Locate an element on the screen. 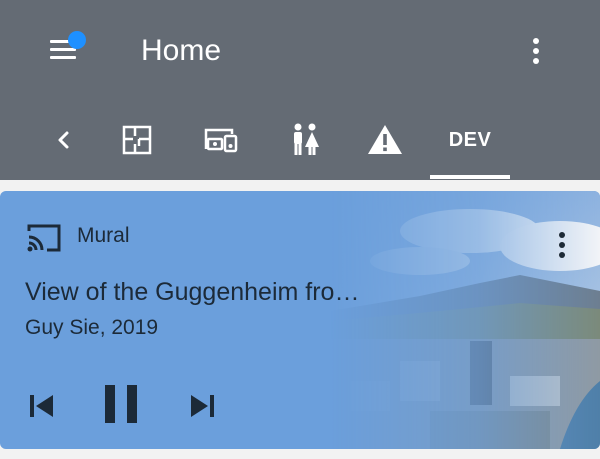 The image size is (600, 459). floorplan-icon is located at coordinates (137, 140).